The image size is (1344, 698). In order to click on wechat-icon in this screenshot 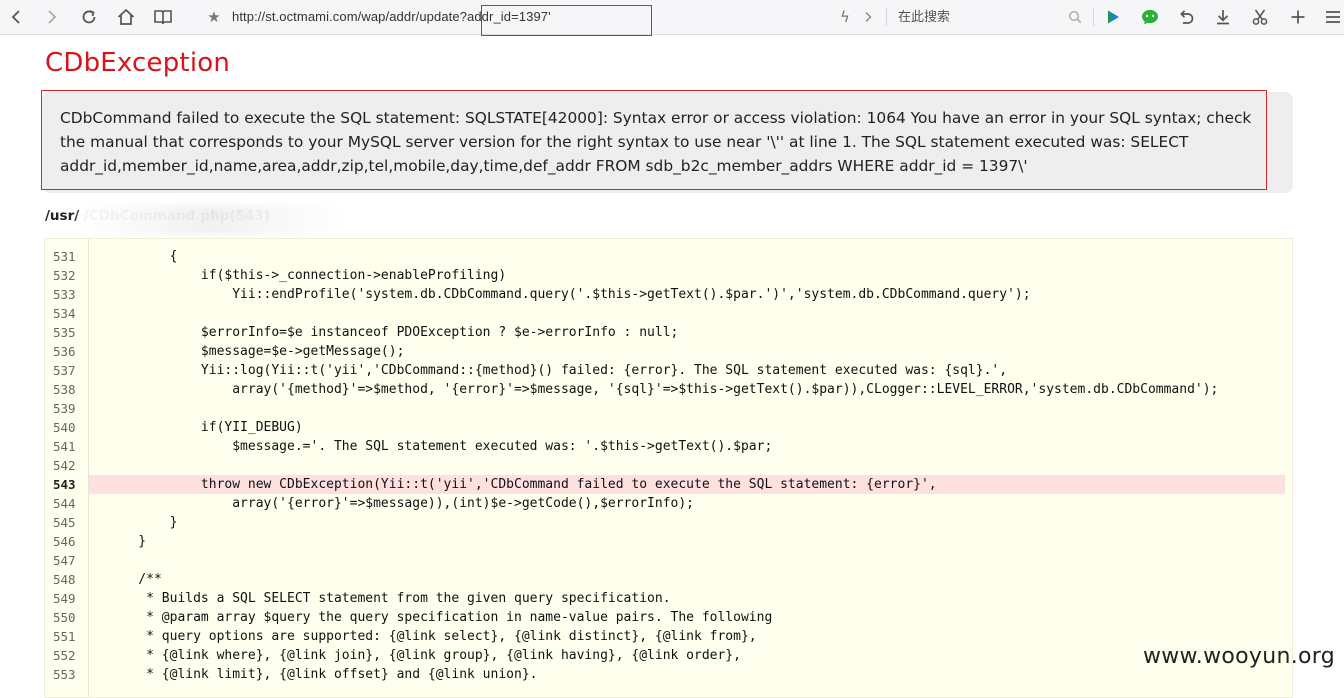, I will do `click(1150, 17)`.